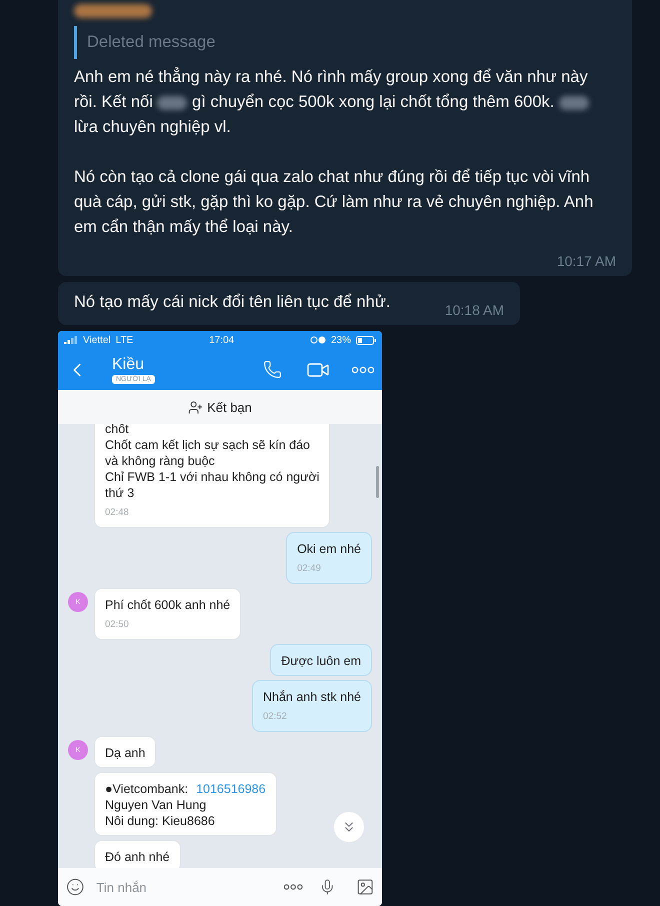  I want to click on message-text: Nó tạo mấy cái nick đổi tên liên tục để nhử., so click(232, 302).